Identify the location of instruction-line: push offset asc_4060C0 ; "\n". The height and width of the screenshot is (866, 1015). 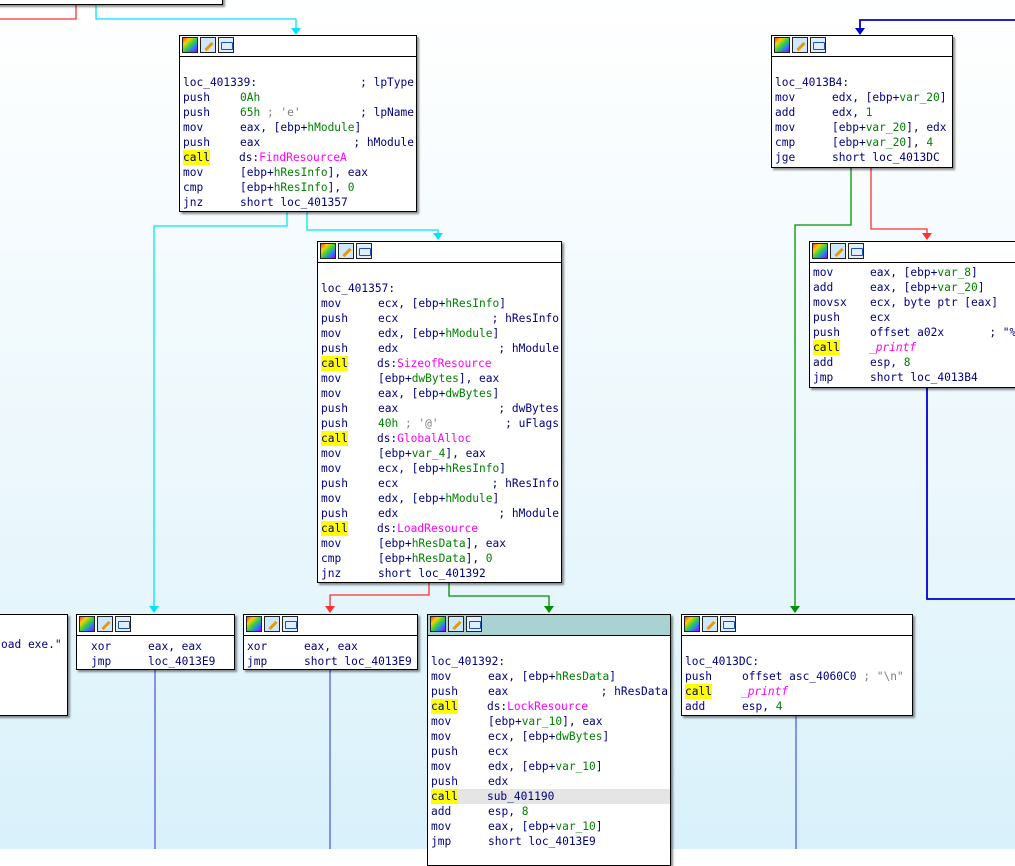
(798, 676).